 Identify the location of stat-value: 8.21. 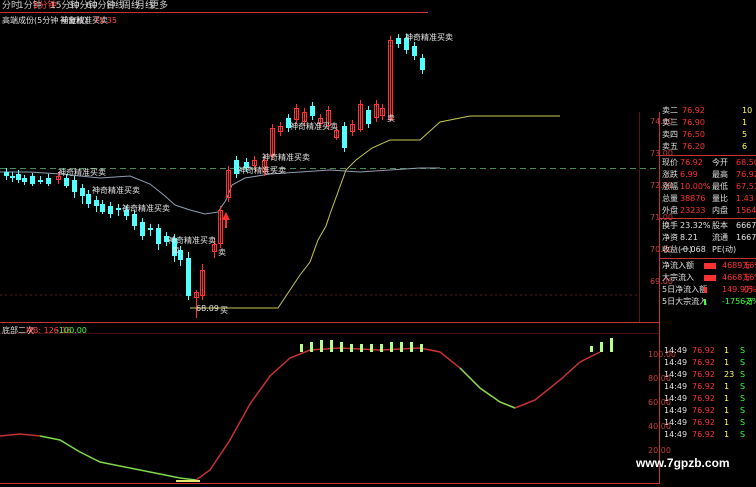
(689, 237).